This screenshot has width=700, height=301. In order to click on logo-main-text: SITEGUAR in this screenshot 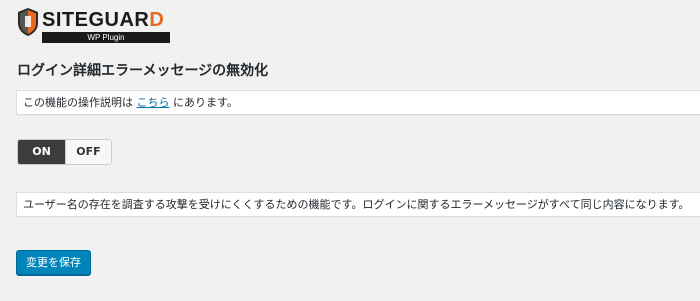, I will do `click(96, 20)`.